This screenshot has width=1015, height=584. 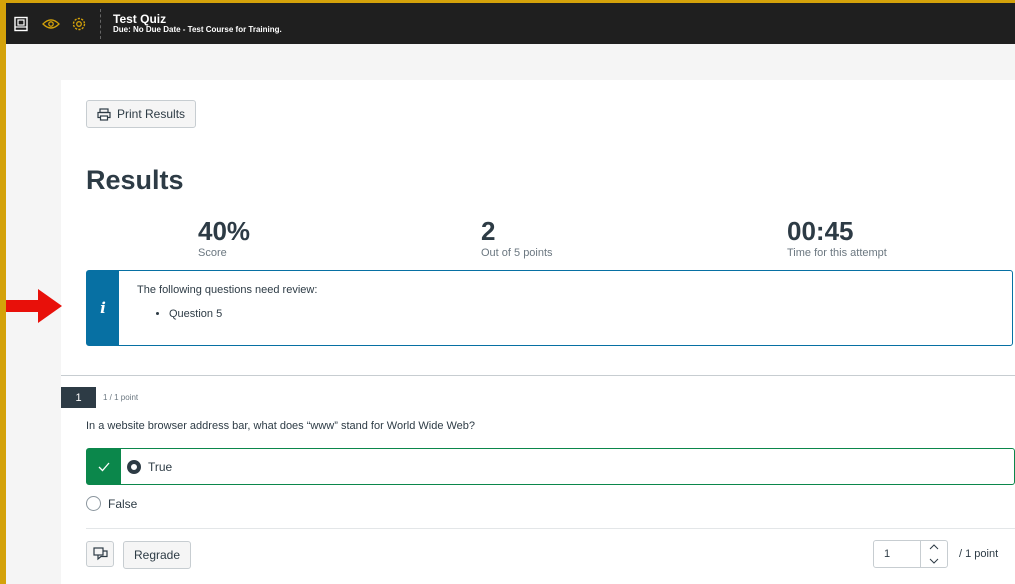 I want to click on answer-label: False, so click(x=123, y=503).